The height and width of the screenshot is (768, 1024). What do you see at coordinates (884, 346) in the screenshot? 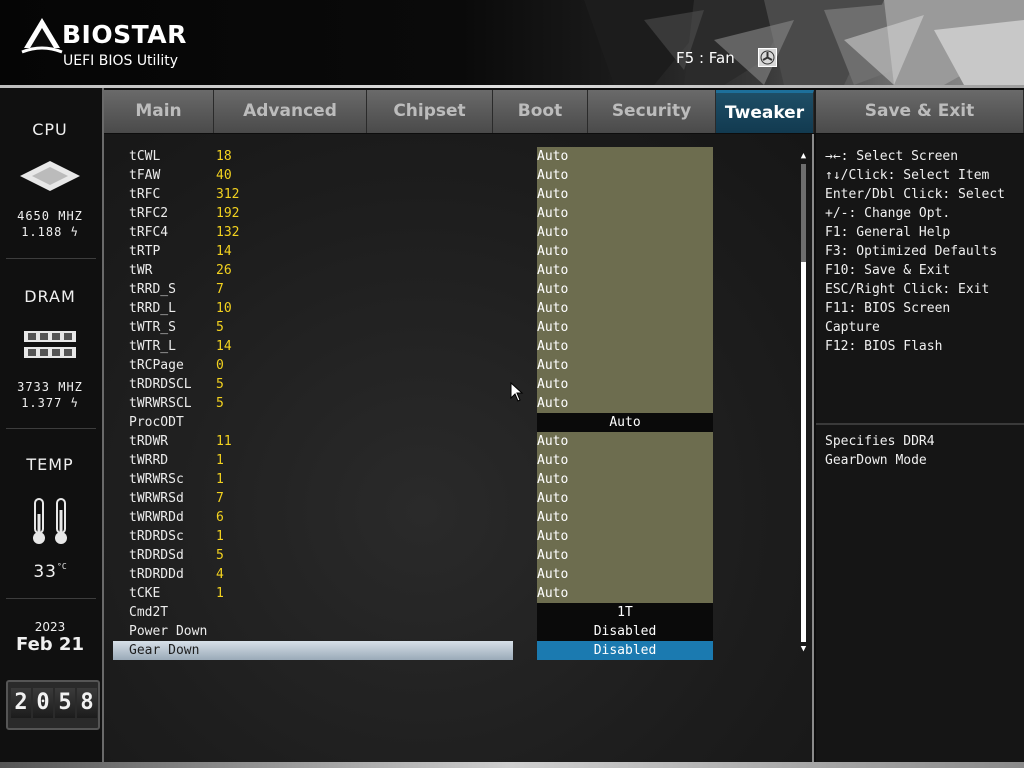
I see `help-key-line: F12: BIOS Flash` at bounding box center [884, 346].